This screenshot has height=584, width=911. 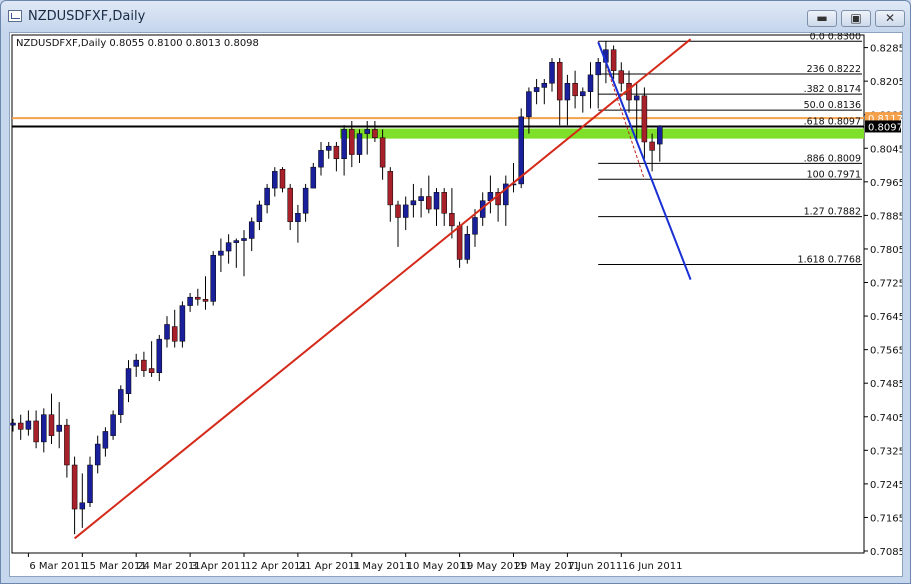 What do you see at coordinates (595, 566) in the screenshot?
I see `x-axis-label: 7 Jun 2011` at bounding box center [595, 566].